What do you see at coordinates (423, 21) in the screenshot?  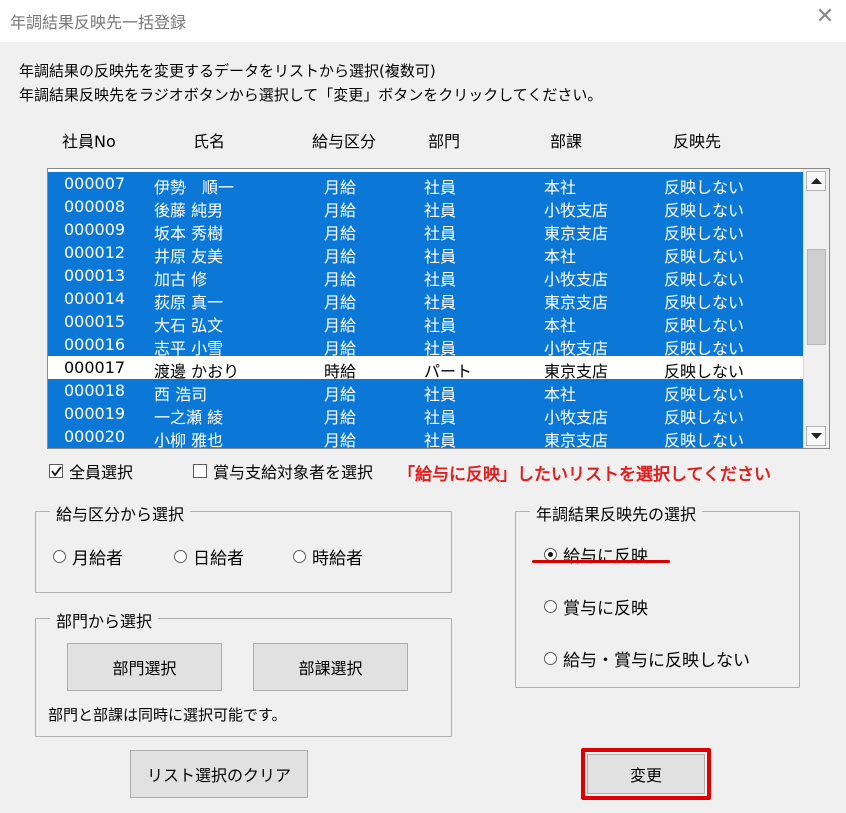 I see `title-bar: 年調結果反映先一括登録 ✕` at bounding box center [423, 21].